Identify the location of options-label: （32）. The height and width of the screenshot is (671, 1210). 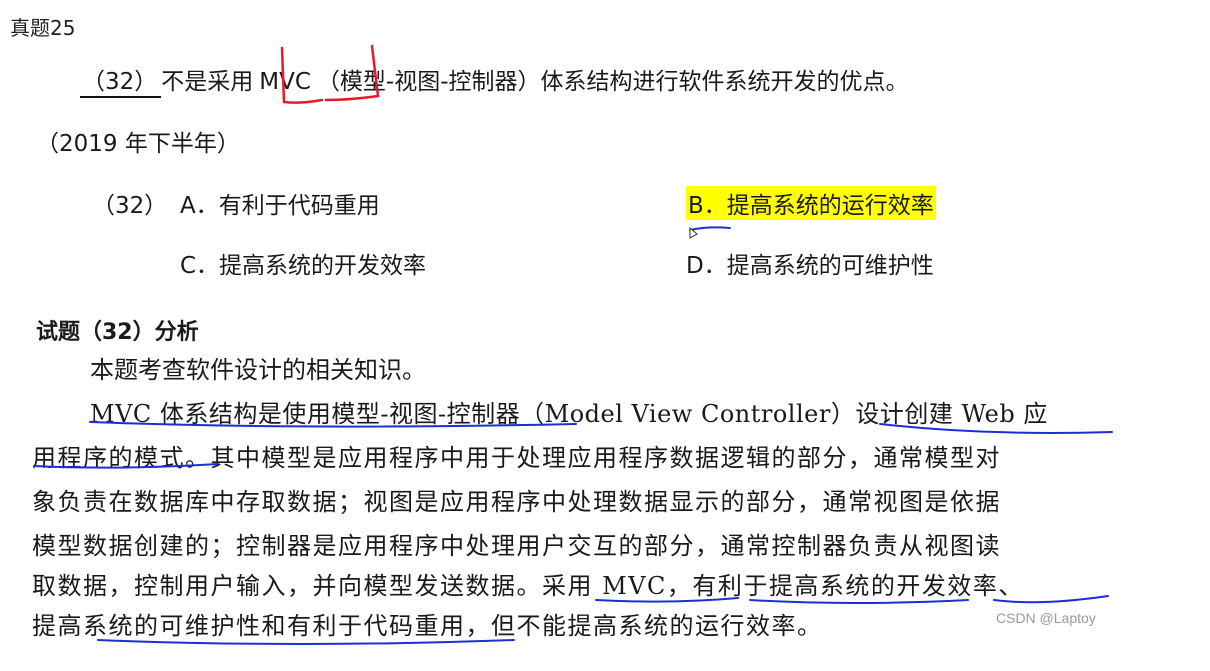
(130, 206).